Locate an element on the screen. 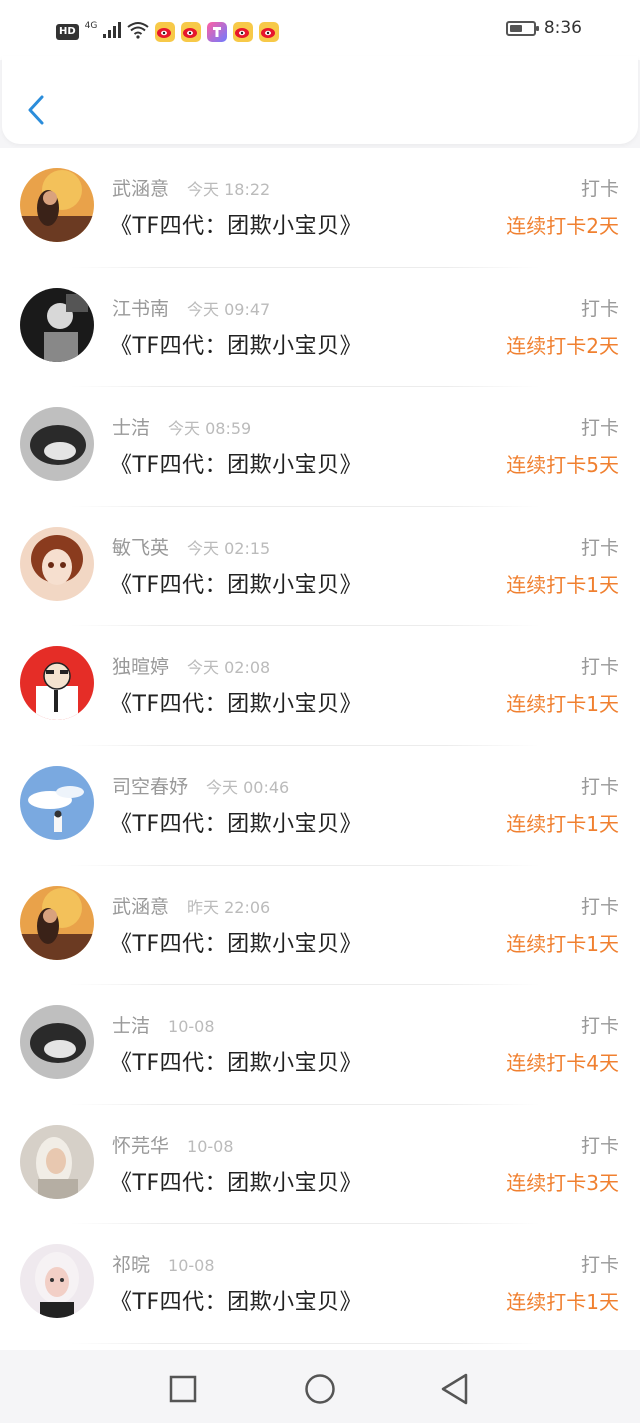 This screenshot has height=1423, width=640. list-item: 士洁 今天 08:59 《TF四代：团欺小宝贝》 打卡连续打卡5天 is located at coordinates (320, 447).